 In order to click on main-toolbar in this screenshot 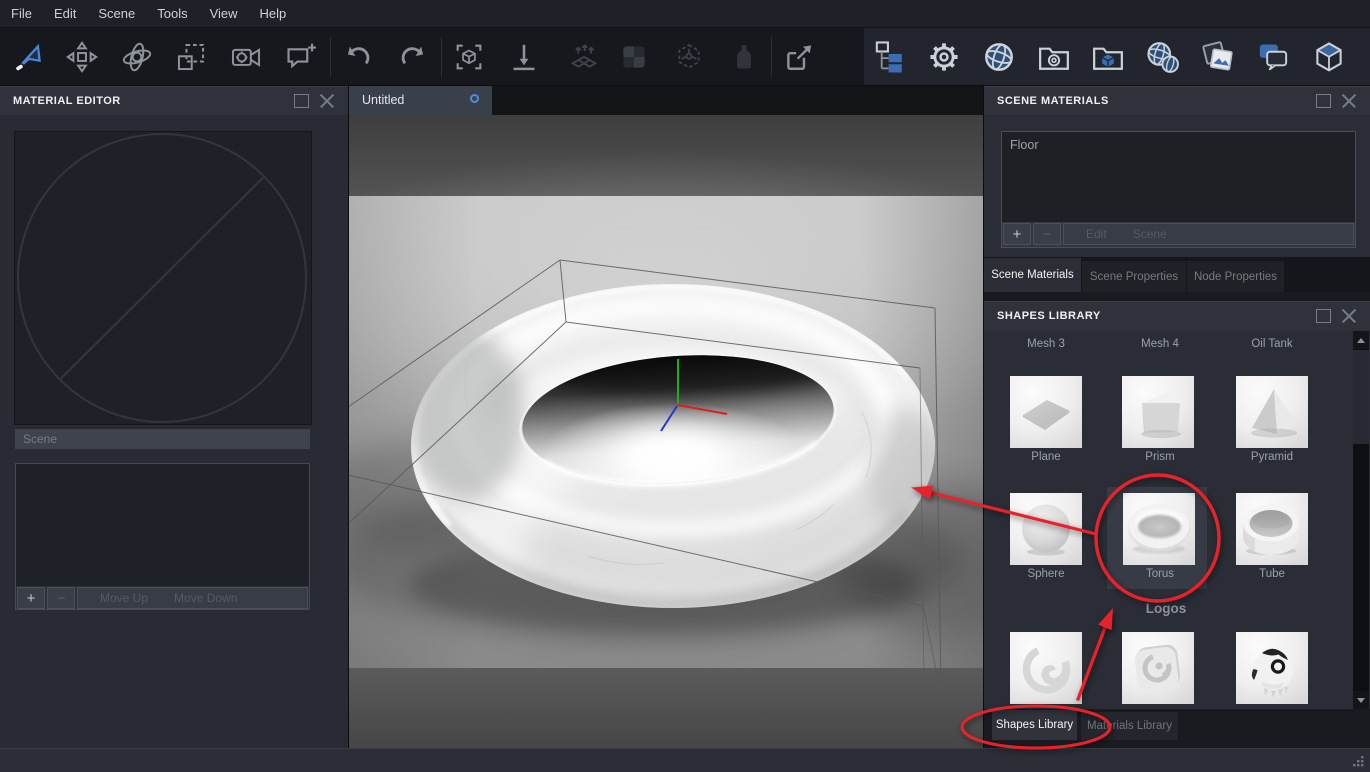, I will do `click(685, 57)`.